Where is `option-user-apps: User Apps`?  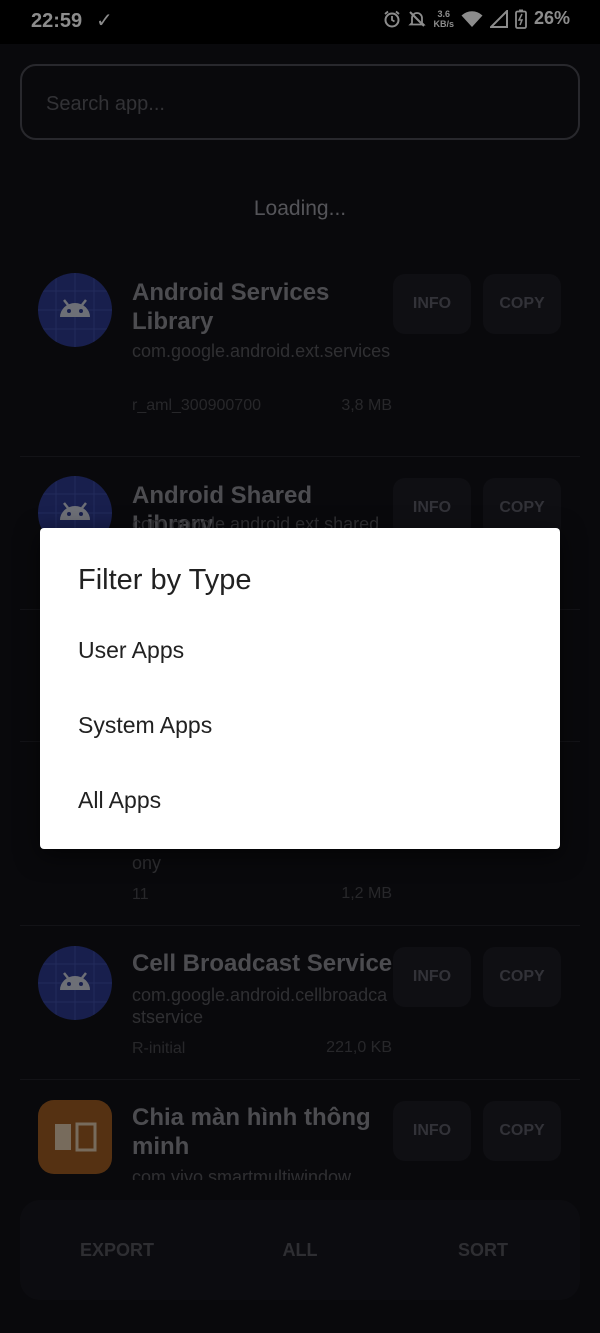
option-user-apps: User Apps is located at coordinates (300, 650).